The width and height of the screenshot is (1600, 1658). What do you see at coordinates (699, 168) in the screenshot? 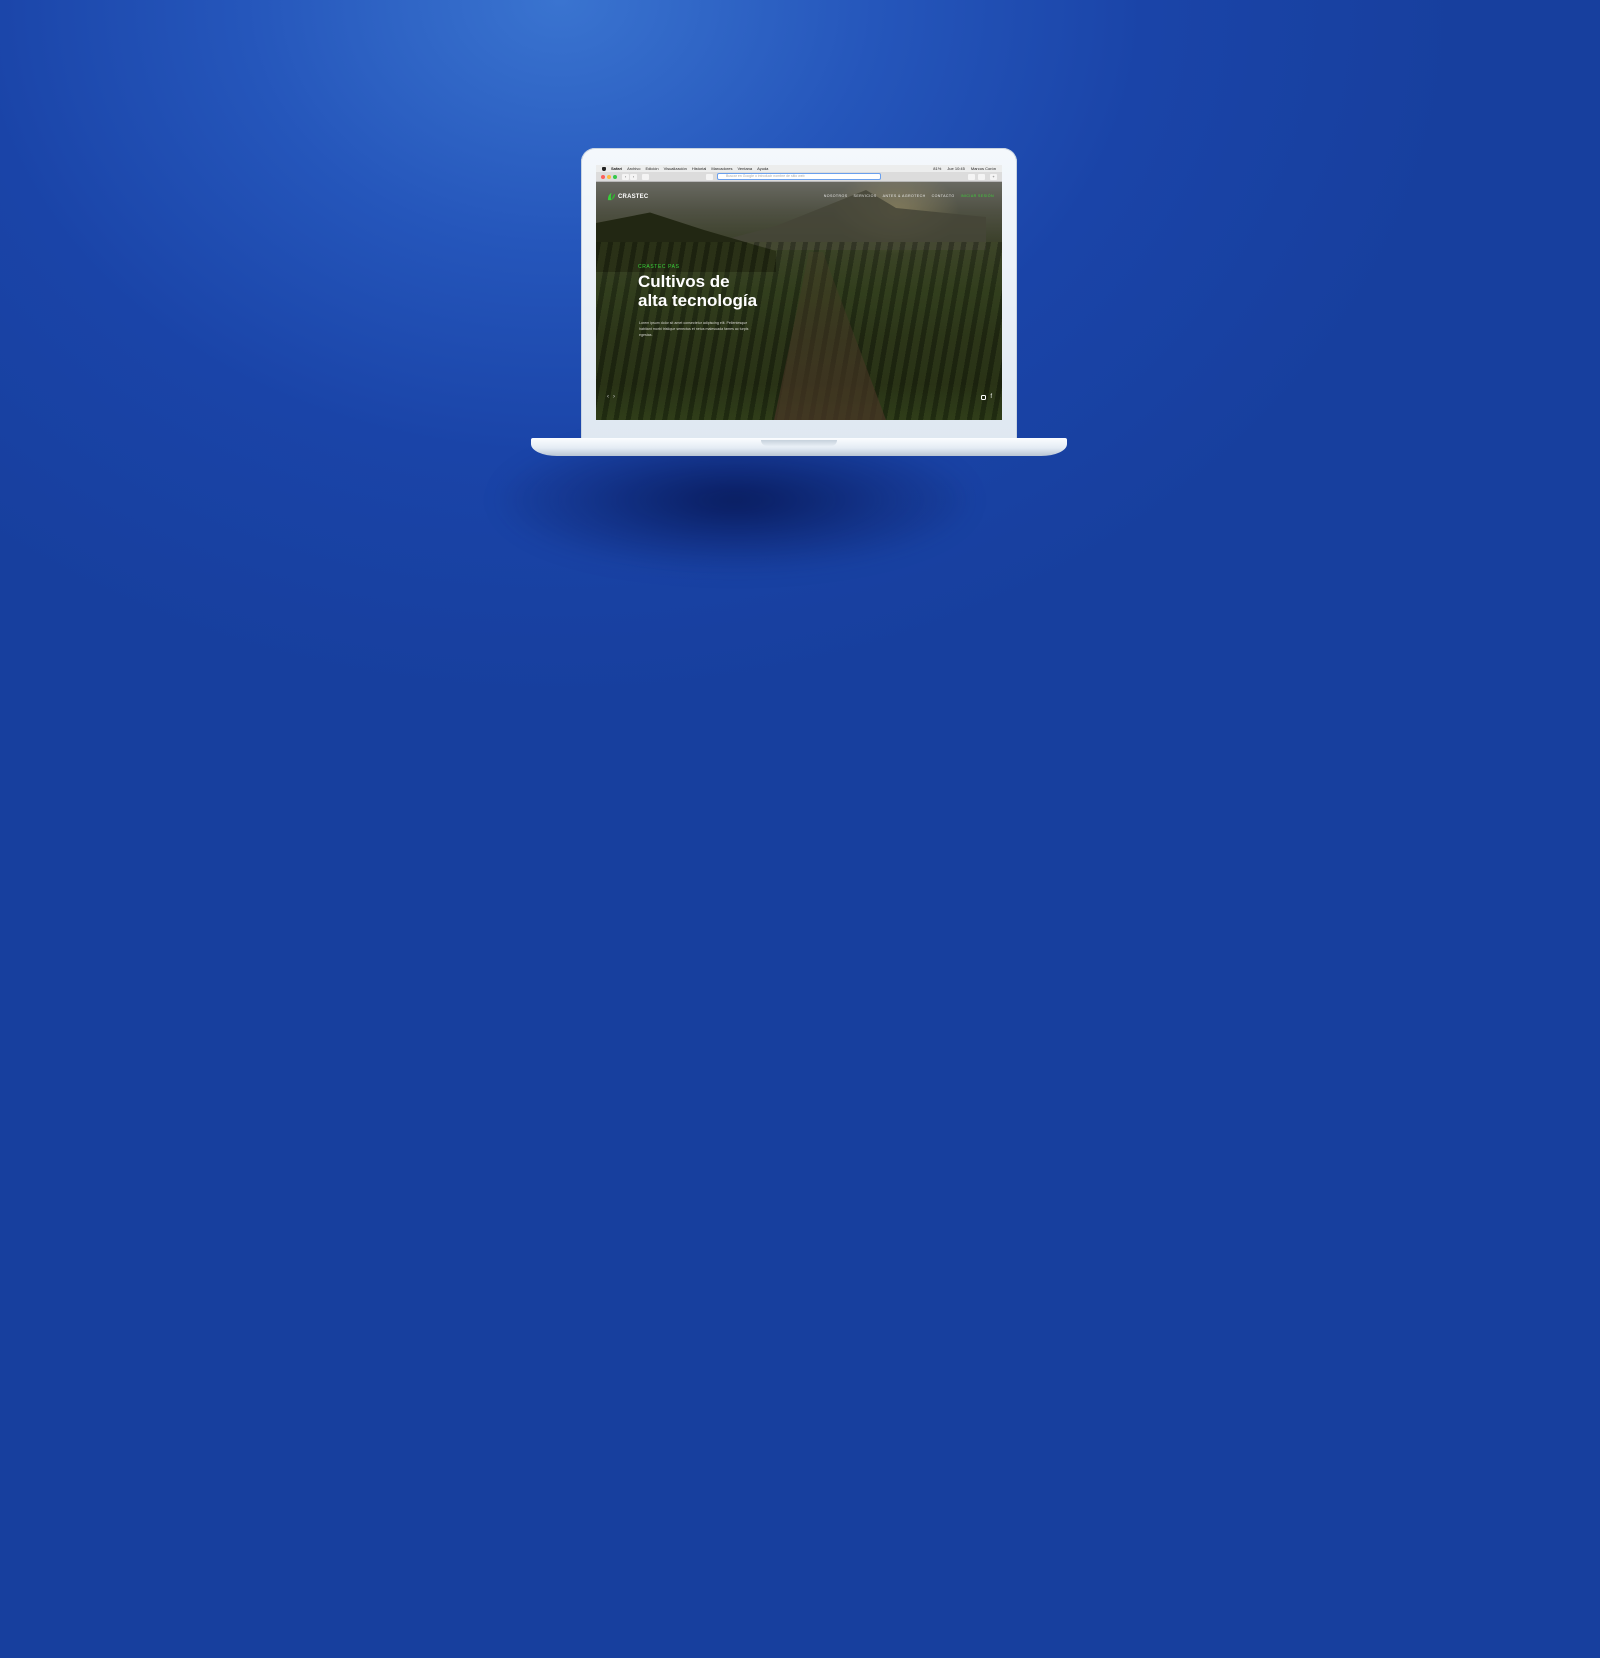
I see `menu-historial: Historial` at bounding box center [699, 168].